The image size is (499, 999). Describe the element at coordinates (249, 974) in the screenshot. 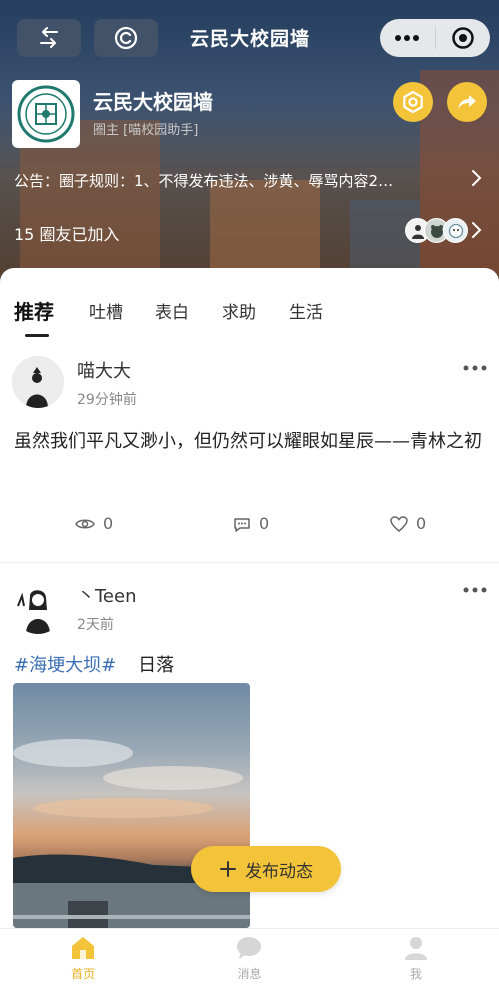

I see `tabbar-messages-label: 消息` at that location.